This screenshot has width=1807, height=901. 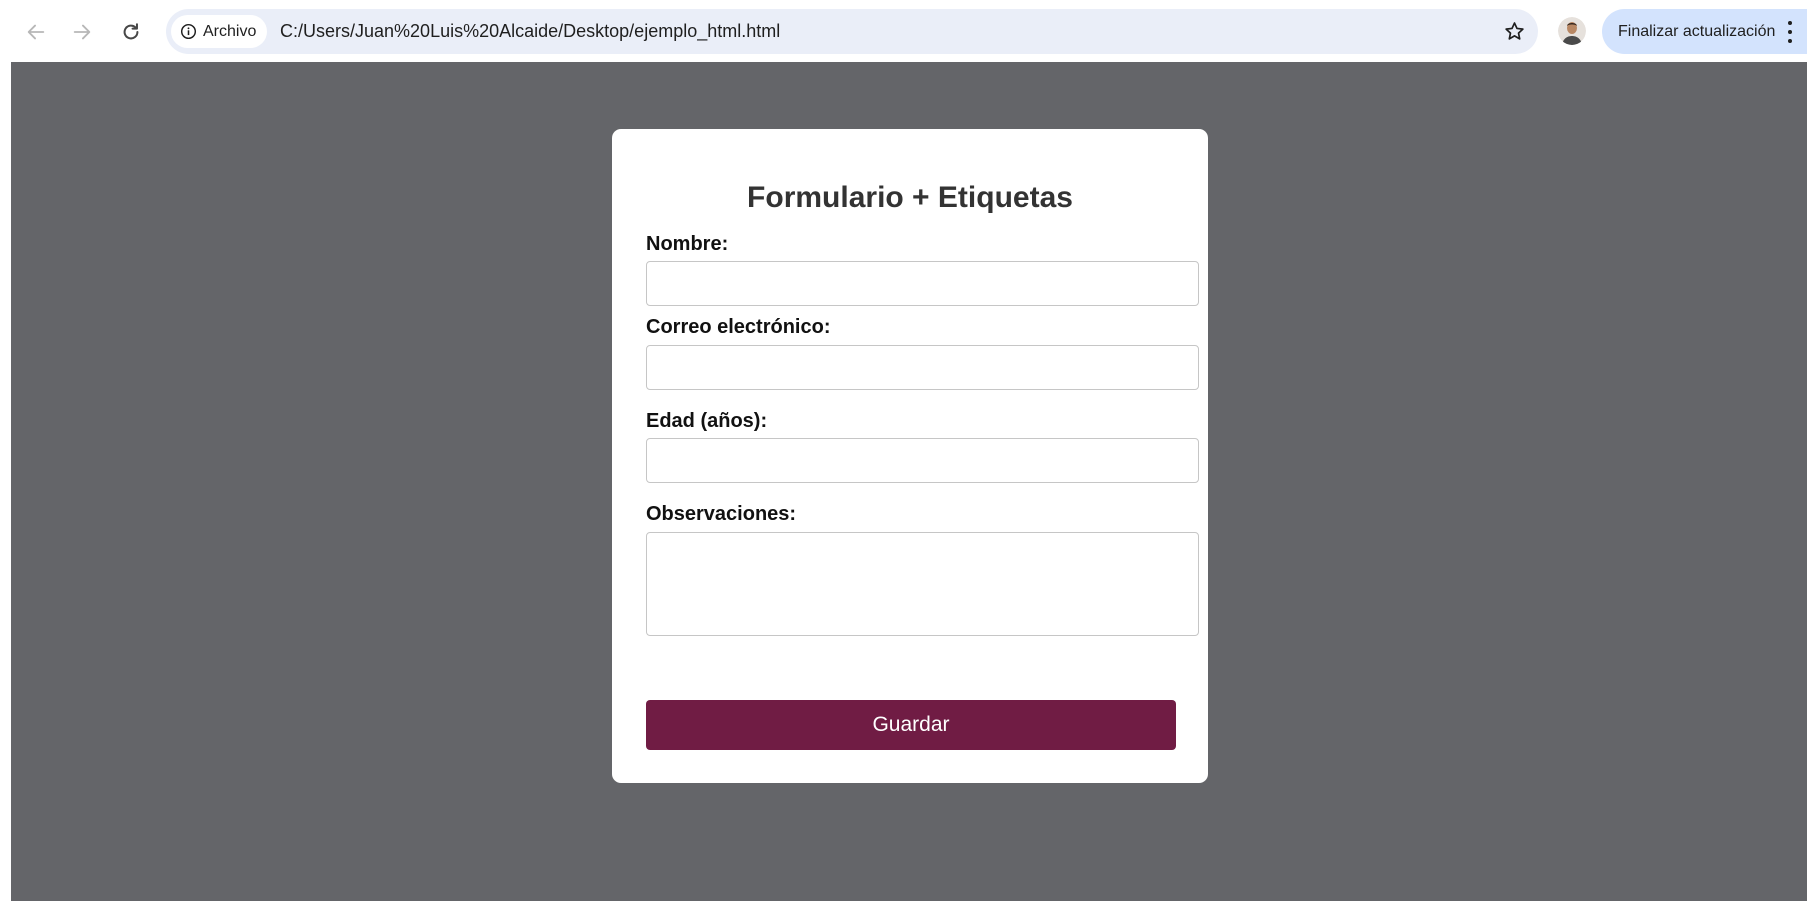 I want to click on name-label: Nombre:, so click(x=687, y=244).